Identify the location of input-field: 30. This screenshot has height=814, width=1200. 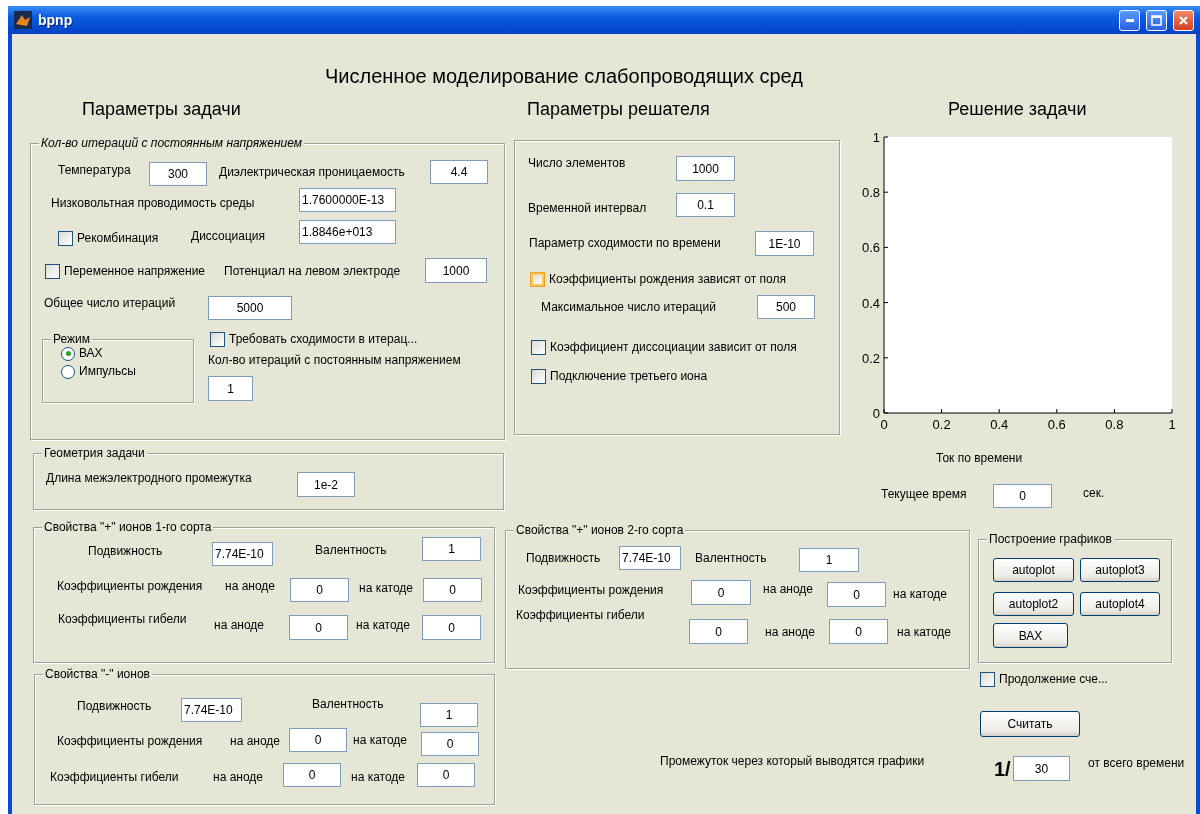
(1041, 768).